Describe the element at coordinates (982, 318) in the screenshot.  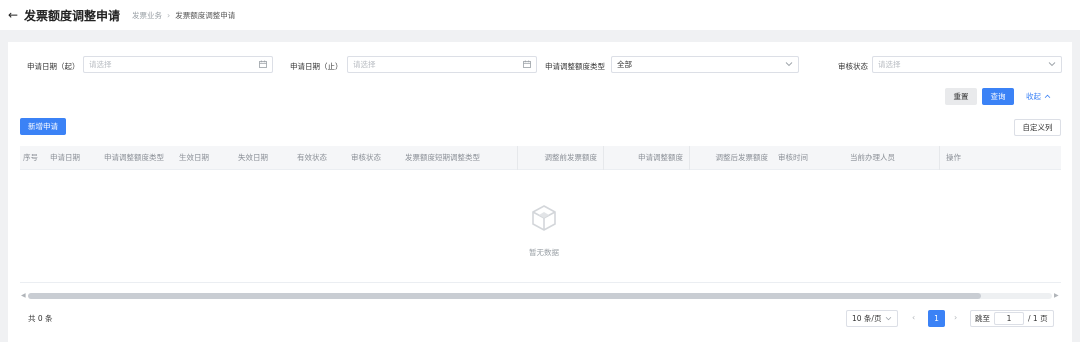
I see `jump-label: 跳至` at that location.